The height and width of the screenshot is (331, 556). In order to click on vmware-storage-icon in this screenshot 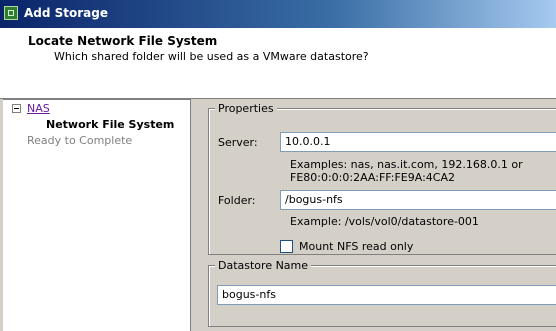, I will do `click(11, 13)`.